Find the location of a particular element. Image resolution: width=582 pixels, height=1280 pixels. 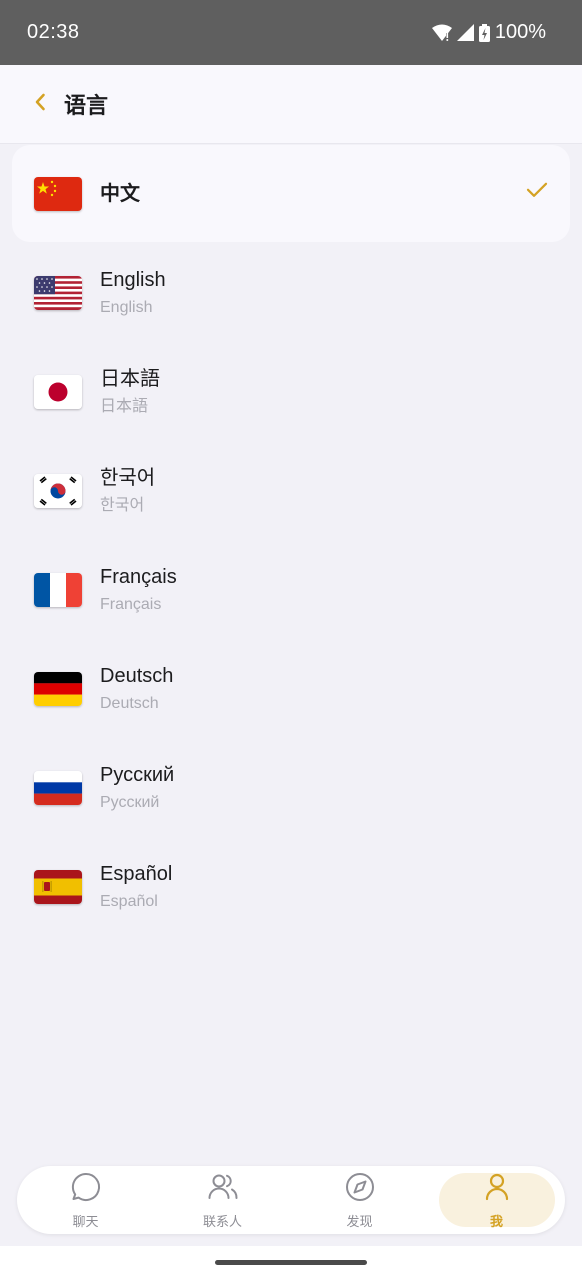

language-item-french: Français Français is located at coordinates (291, 589).